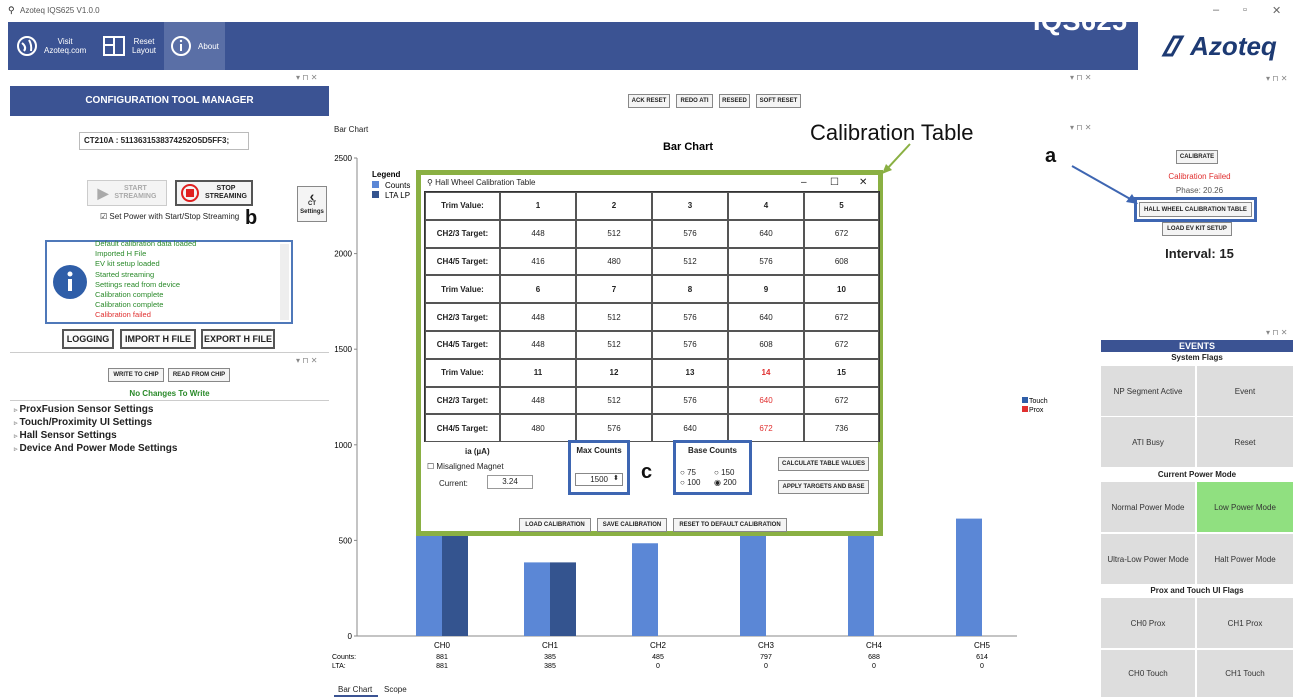 The width and height of the screenshot is (1299, 697). Describe the element at coordinates (841, 289) in the screenshot. I see `table-cell: 10` at that location.